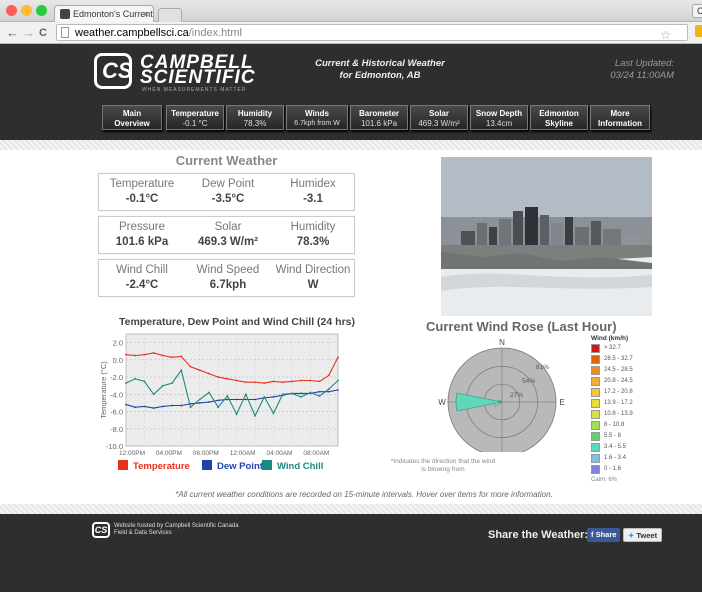 This screenshot has width=702, height=592. What do you see at coordinates (11, 10) in the screenshot?
I see `close-window-button` at bounding box center [11, 10].